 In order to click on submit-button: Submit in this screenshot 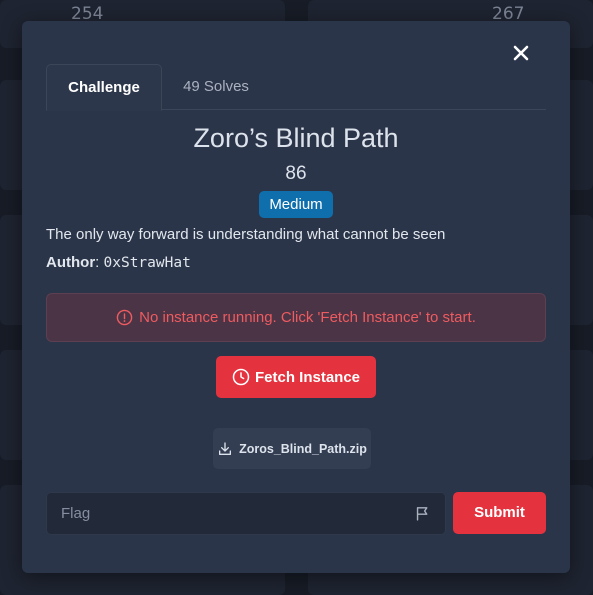, I will do `click(499, 513)`.